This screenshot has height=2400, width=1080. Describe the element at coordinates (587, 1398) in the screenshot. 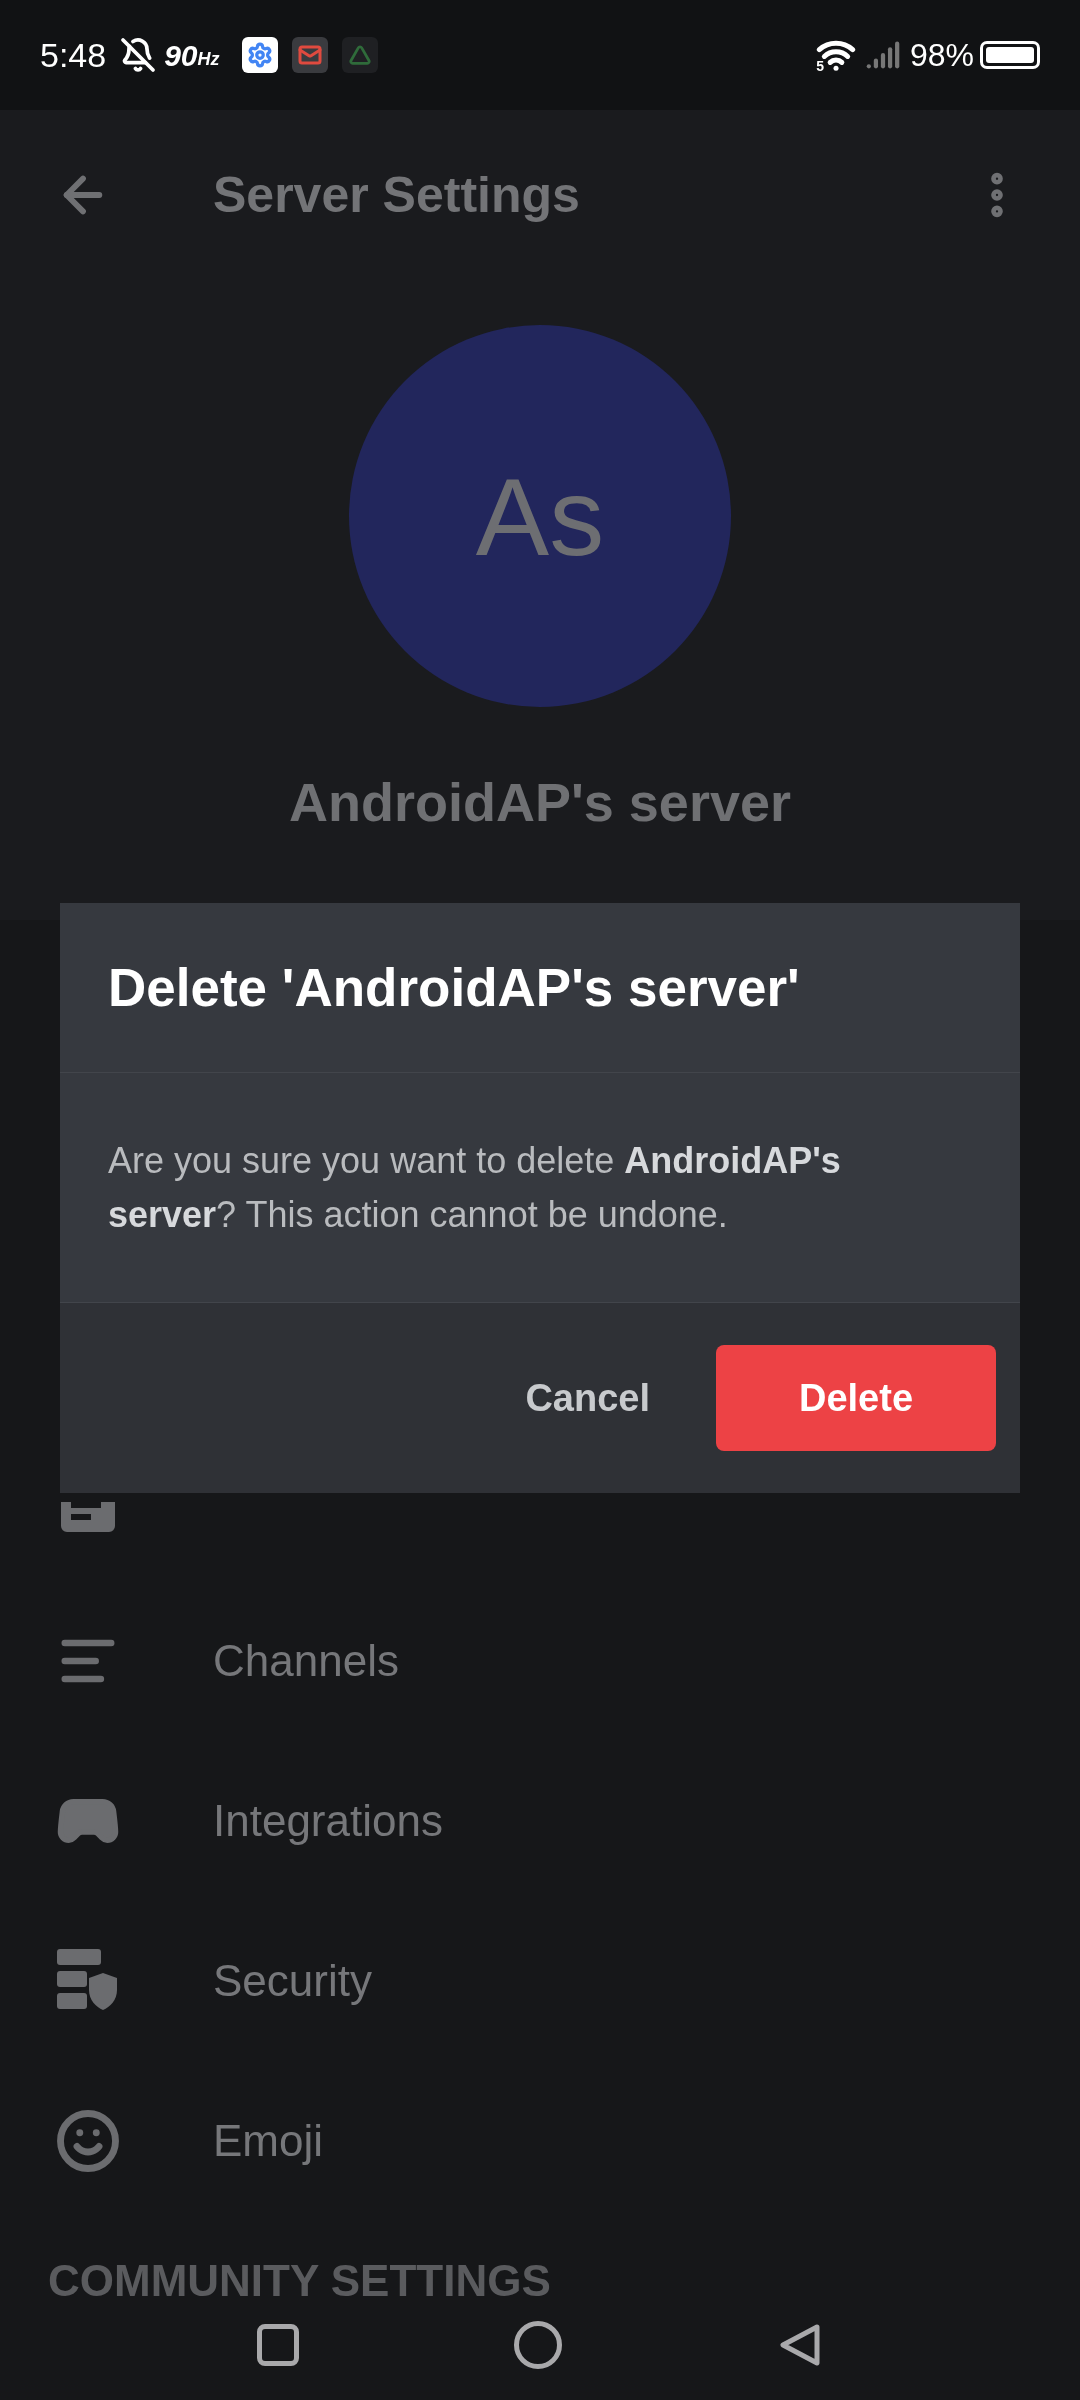

I see `cancel-button: Cancel` at that location.